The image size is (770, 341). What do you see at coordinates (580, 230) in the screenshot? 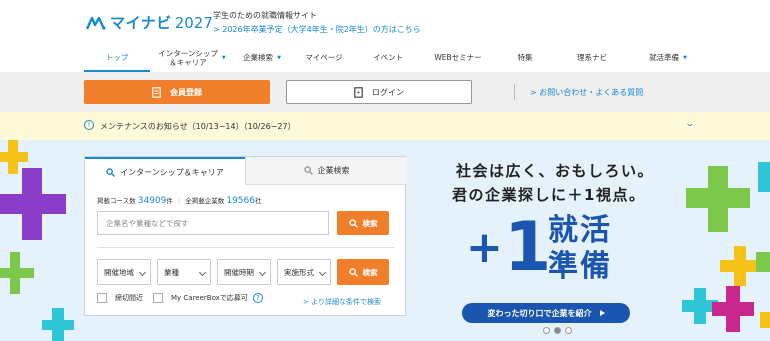
I see `hero-kanji-top: 就活` at bounding box center [580, 230].